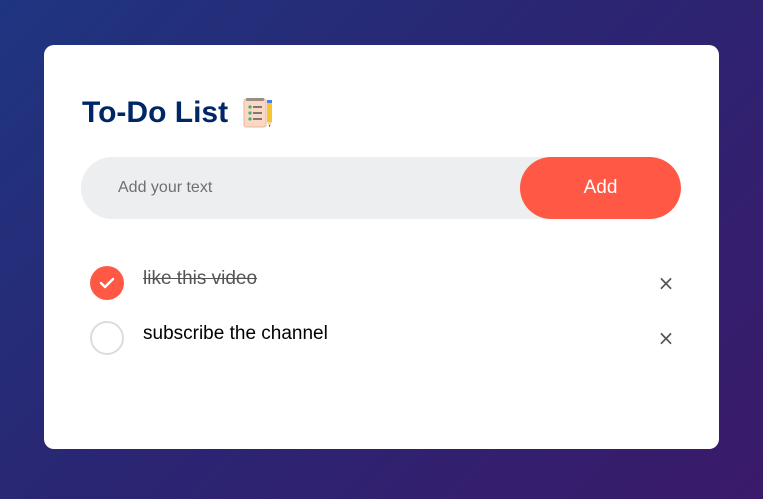 The width and height of the screenshot is (763, 499). I want to click on task-item-subscribe: subscribe the channel ×, so click(385, 345).